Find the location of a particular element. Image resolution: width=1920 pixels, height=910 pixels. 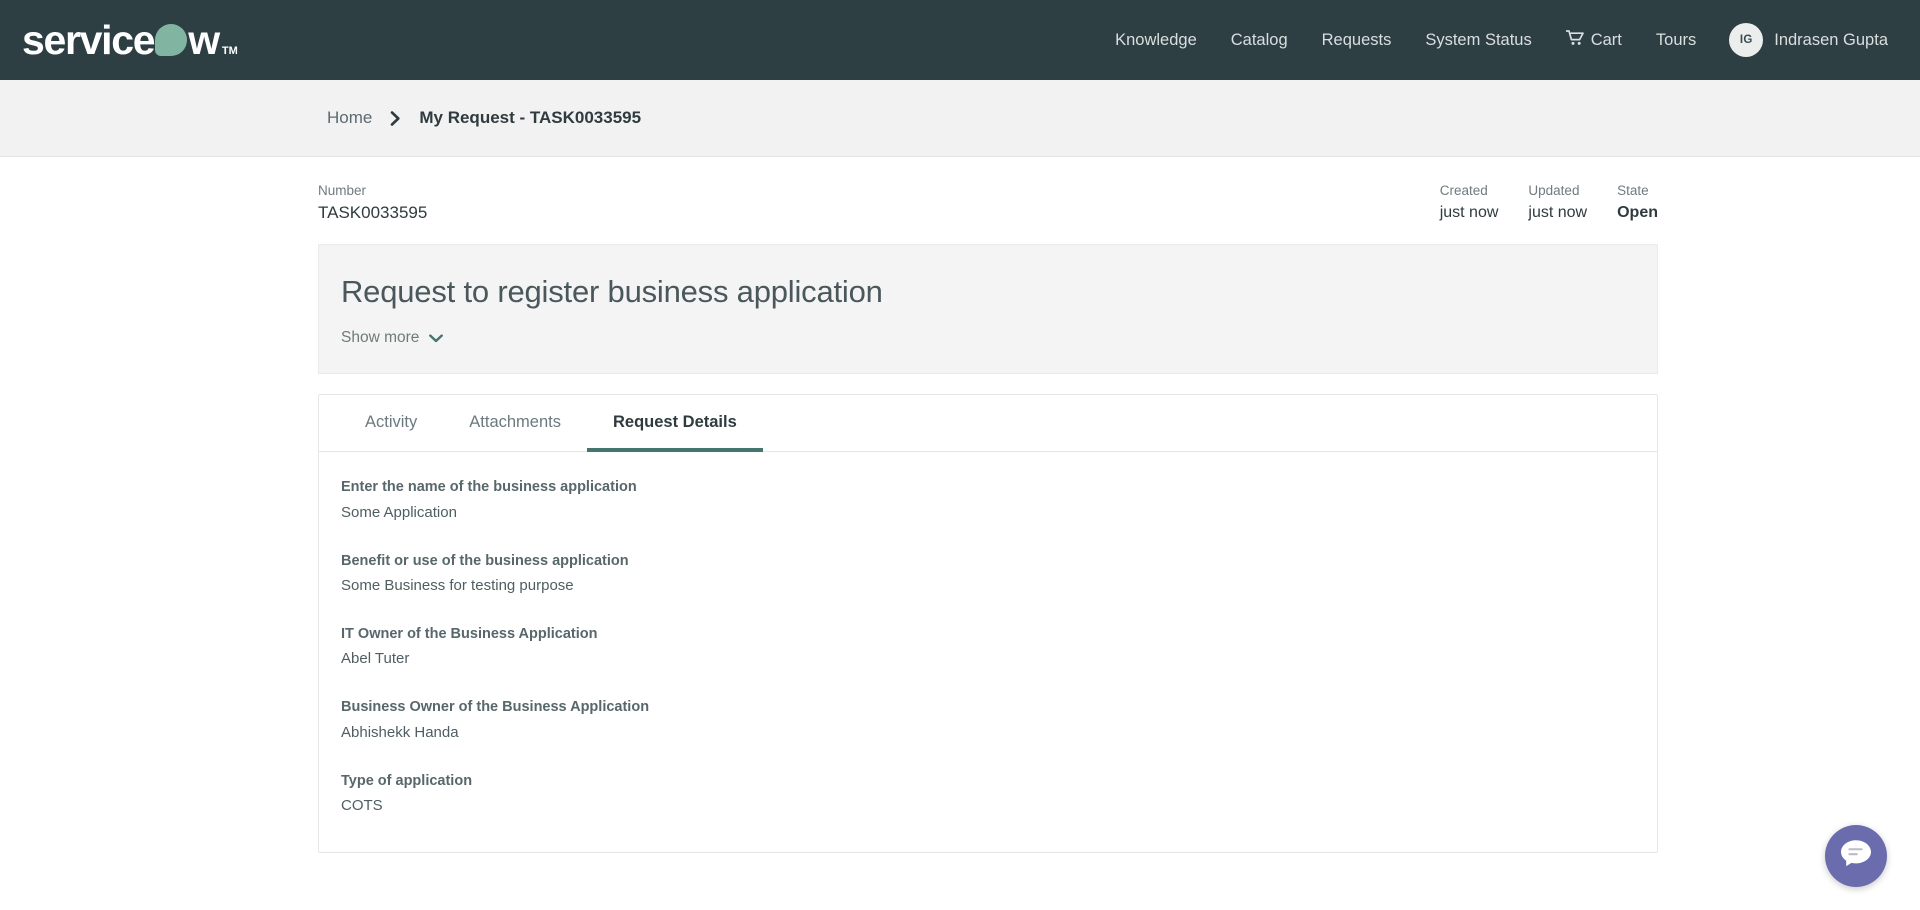

status-badge: Open is located at coordinates (1637, 213).